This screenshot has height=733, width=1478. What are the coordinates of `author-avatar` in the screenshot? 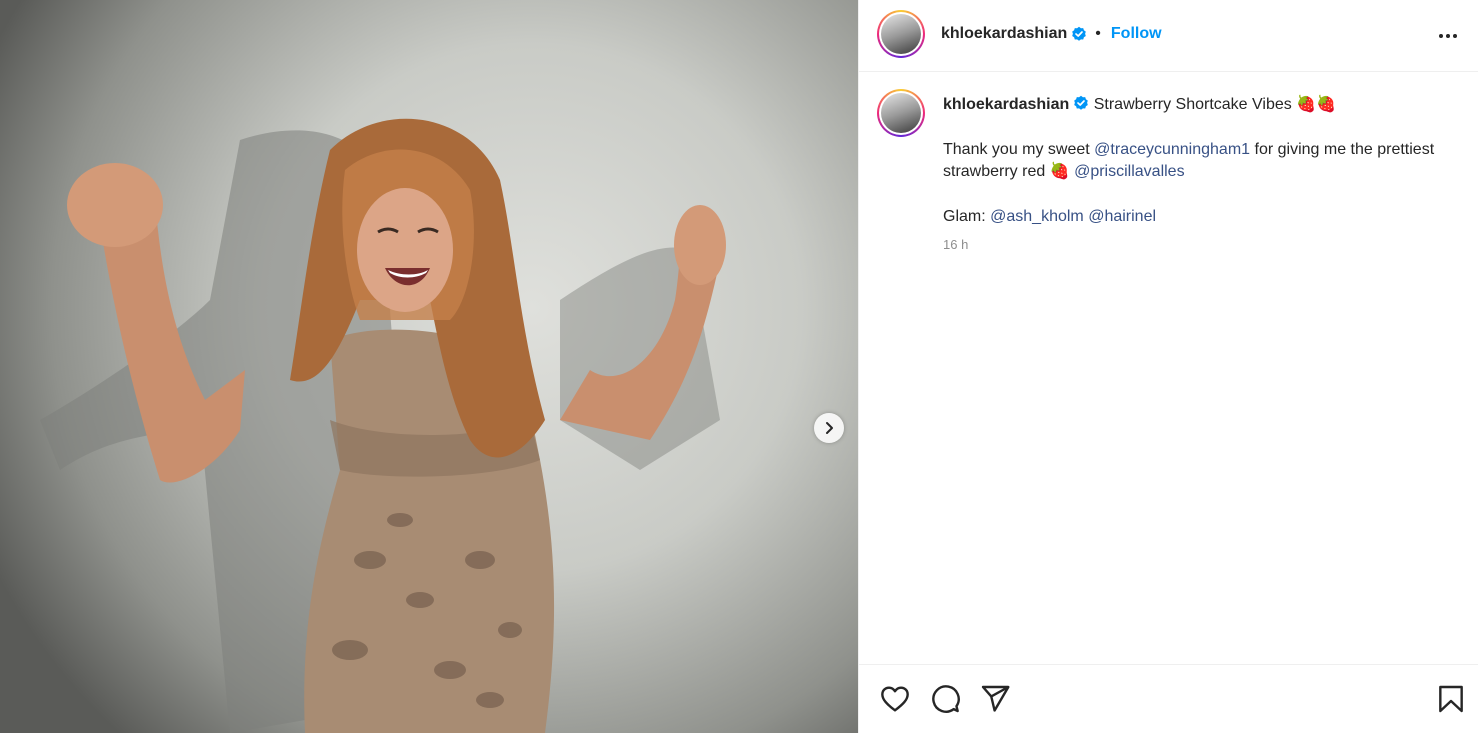 It's located at (901, 34).